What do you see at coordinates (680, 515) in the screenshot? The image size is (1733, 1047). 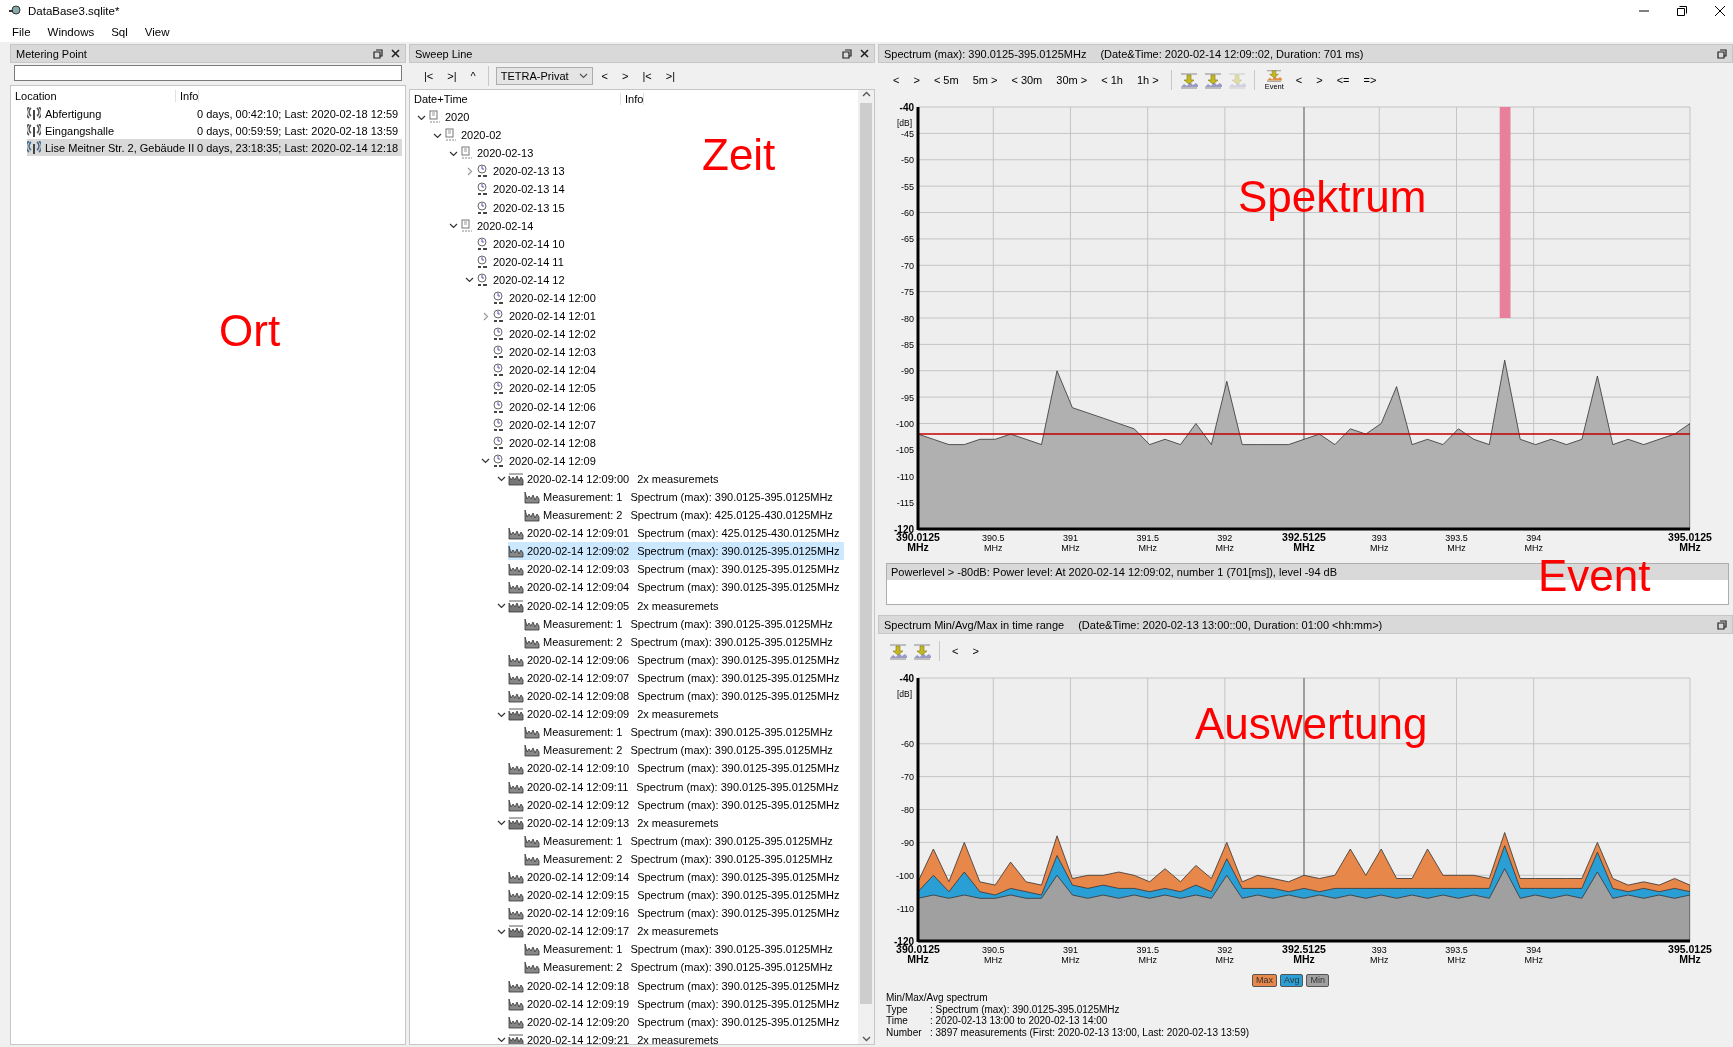 I see `tree-item: Measurement: 2 Spectrum (max): 425.0125-430.0125MHz` at bounding box center [680, 515].